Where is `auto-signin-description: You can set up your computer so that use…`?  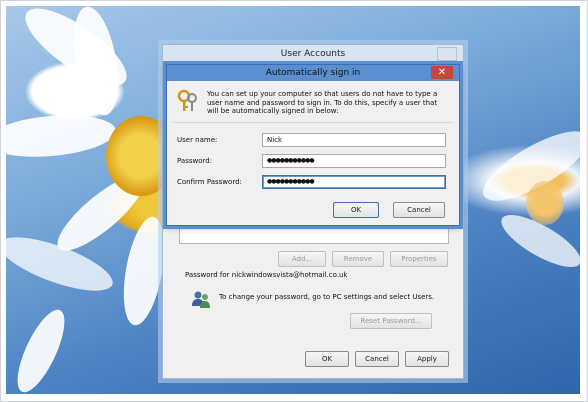 auto-signin-description: You can set up your computer so that use… is located at coordinates (322, 102).